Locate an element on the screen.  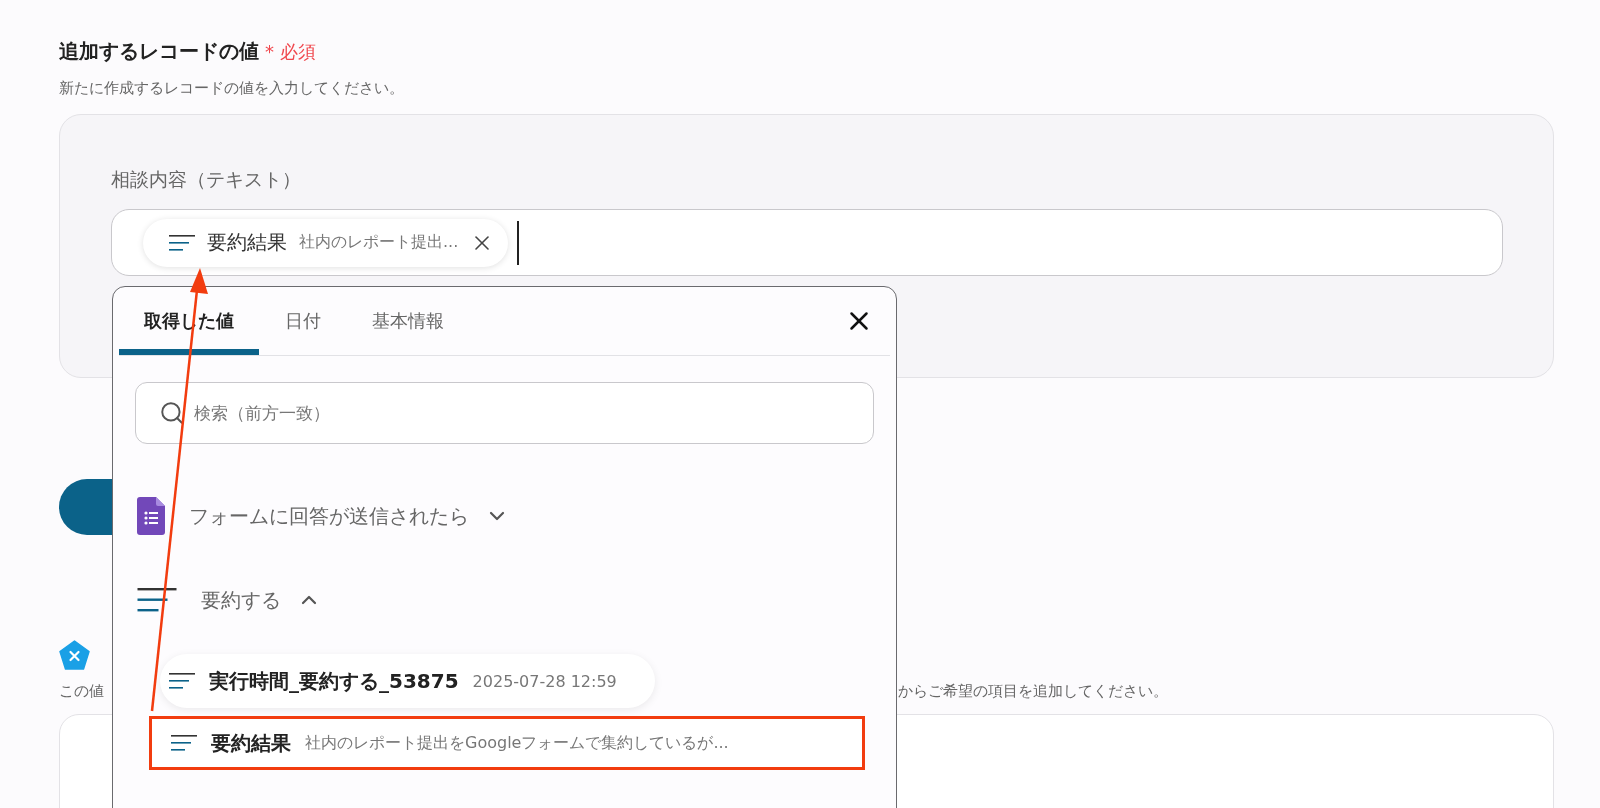
group-title: フォームに回答が送信されたら is located at coordinates (329, 516).